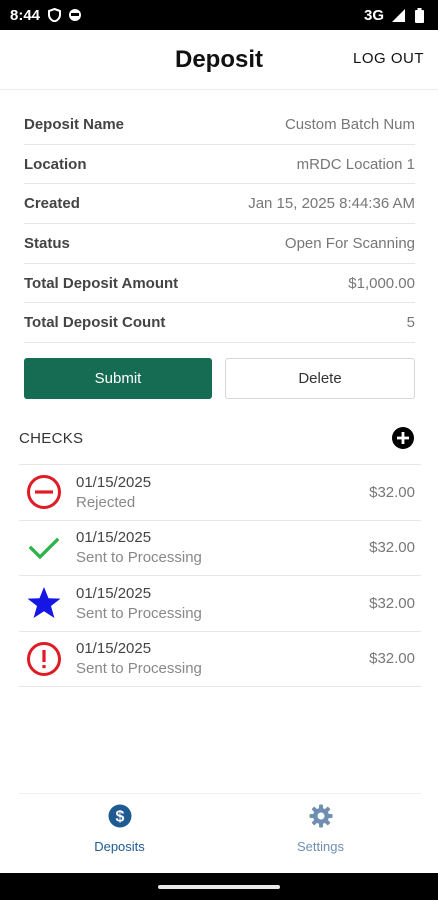 This screenshot has width=438, height=900. Describe the element at coordinates (95, 323) in the screenshot. I see `detail-label: Total Deposit Count` at that location.